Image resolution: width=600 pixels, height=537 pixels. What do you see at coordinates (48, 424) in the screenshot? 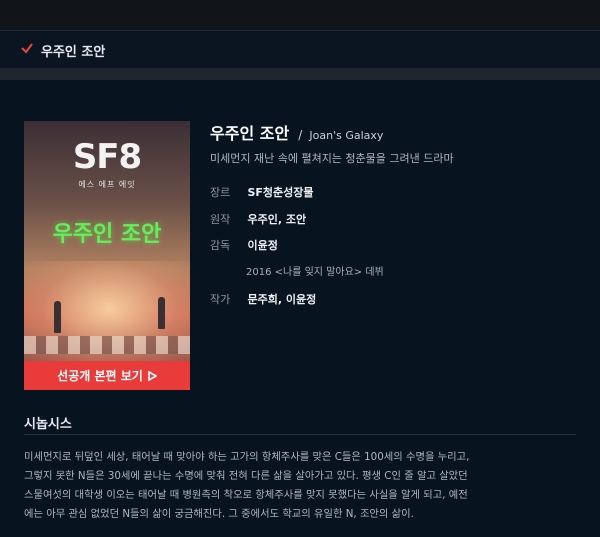
I see `synopsis-heading: 시놉시스` at bounding box center [48, 424].